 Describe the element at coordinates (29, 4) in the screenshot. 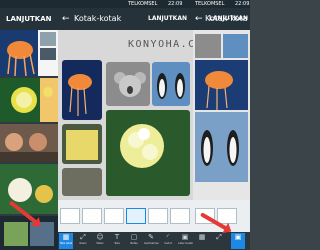

I see `status-bar` at that location.